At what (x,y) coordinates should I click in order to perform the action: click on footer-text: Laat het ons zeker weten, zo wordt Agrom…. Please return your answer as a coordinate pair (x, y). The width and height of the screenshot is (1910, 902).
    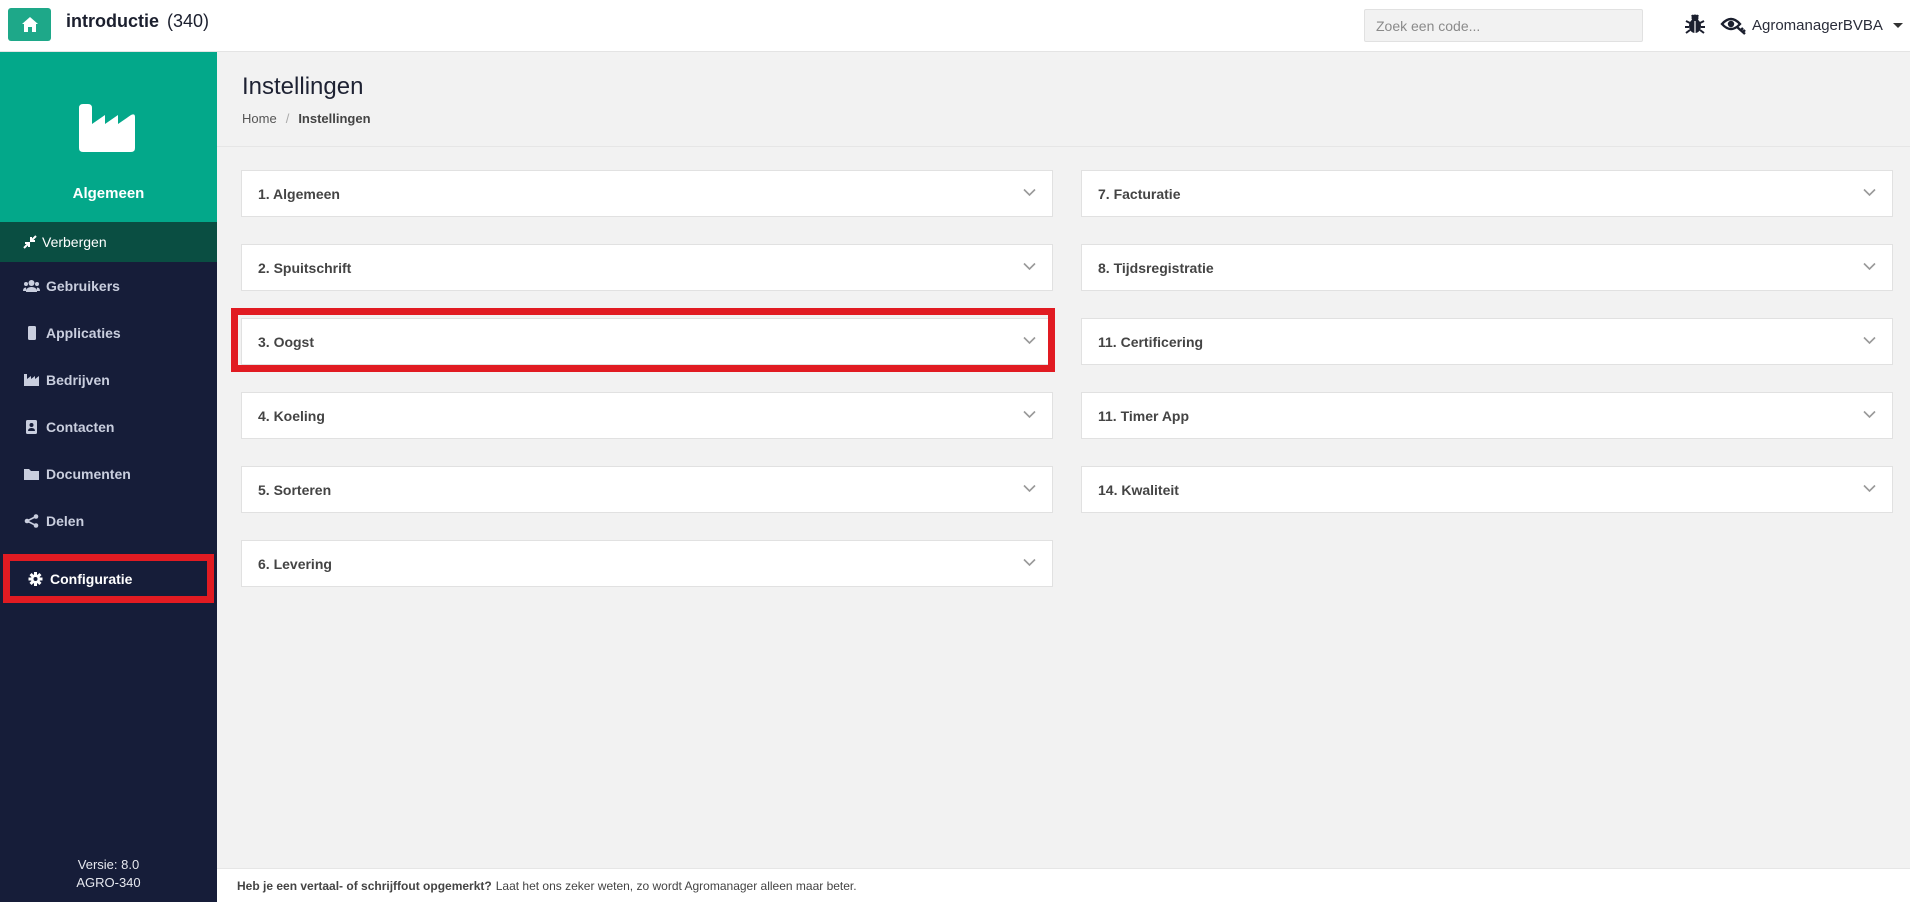
    Looking at the image, I should click on (676, 885).